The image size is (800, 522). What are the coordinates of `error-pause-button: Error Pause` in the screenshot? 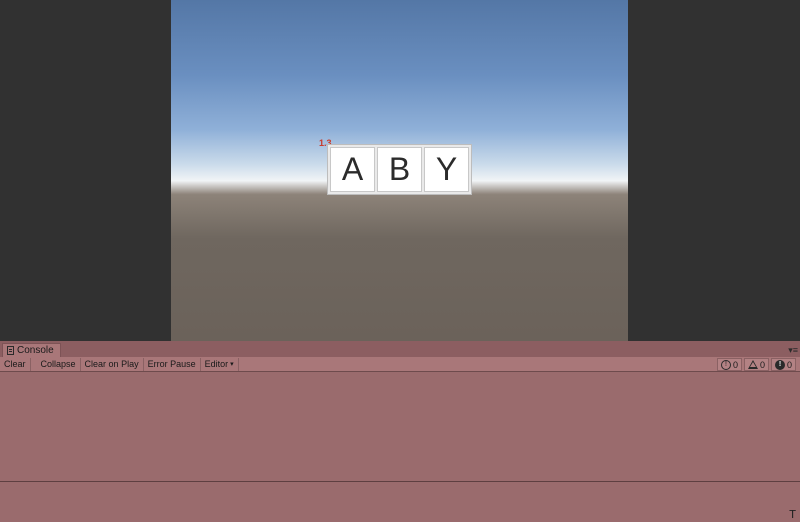 It's located at (172, 364).